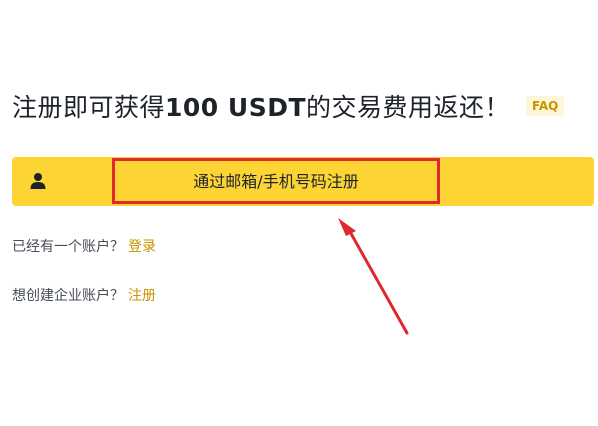 Image resolution: width=598 pixels, height=426 pixels. What do you see at coordinates (38, 181) in the screenshot?
I see `person-icon` at bounding box center [38, 181].